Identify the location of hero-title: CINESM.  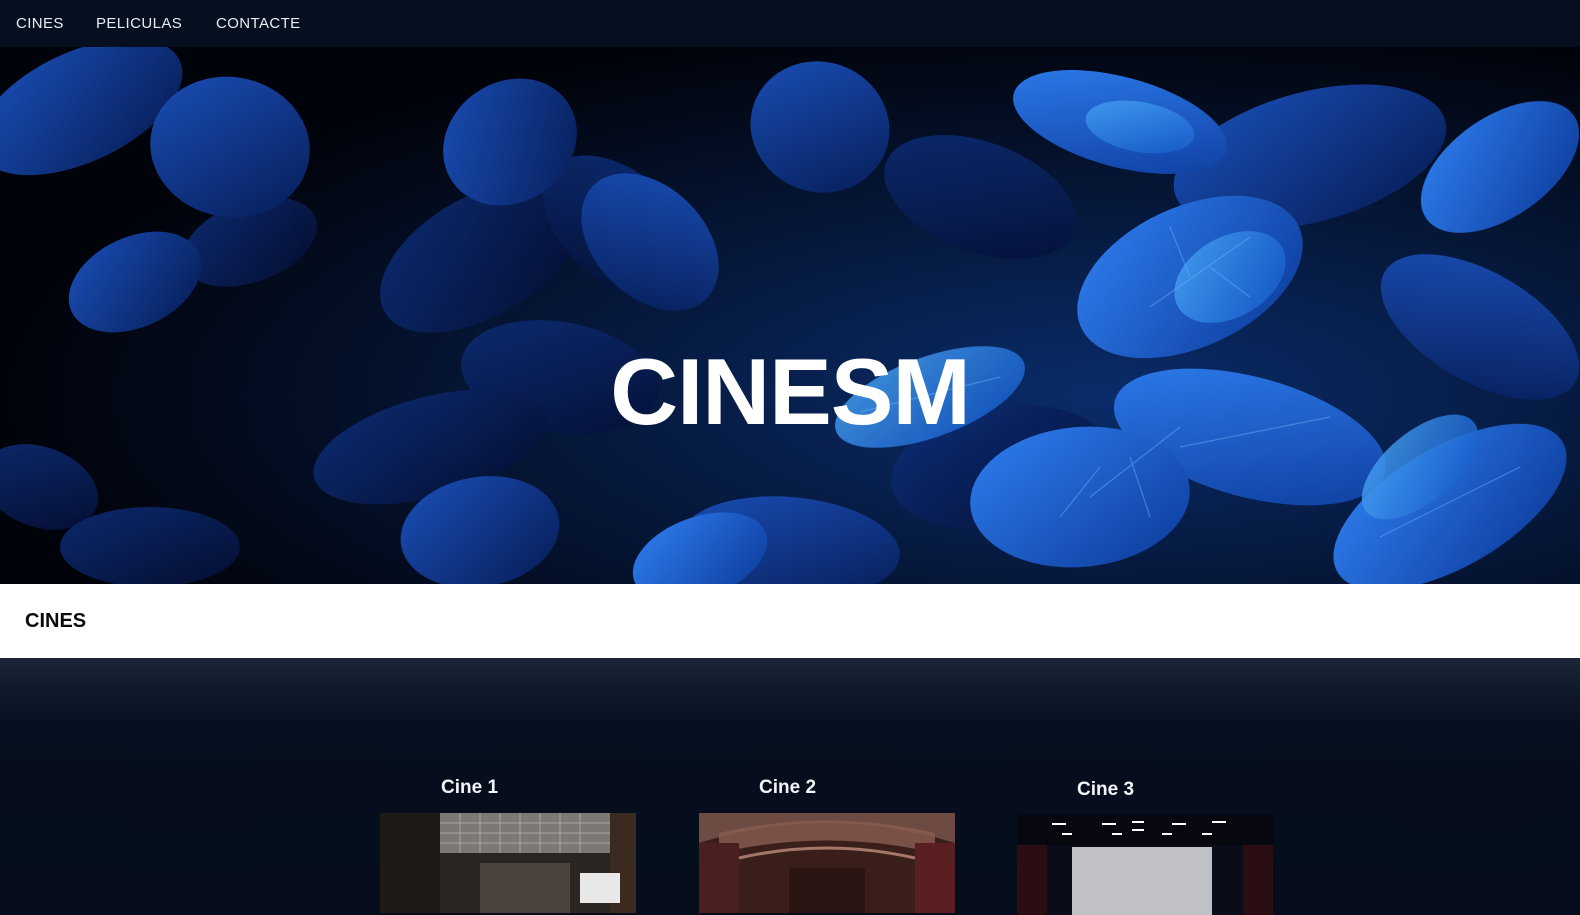
(790, 391).